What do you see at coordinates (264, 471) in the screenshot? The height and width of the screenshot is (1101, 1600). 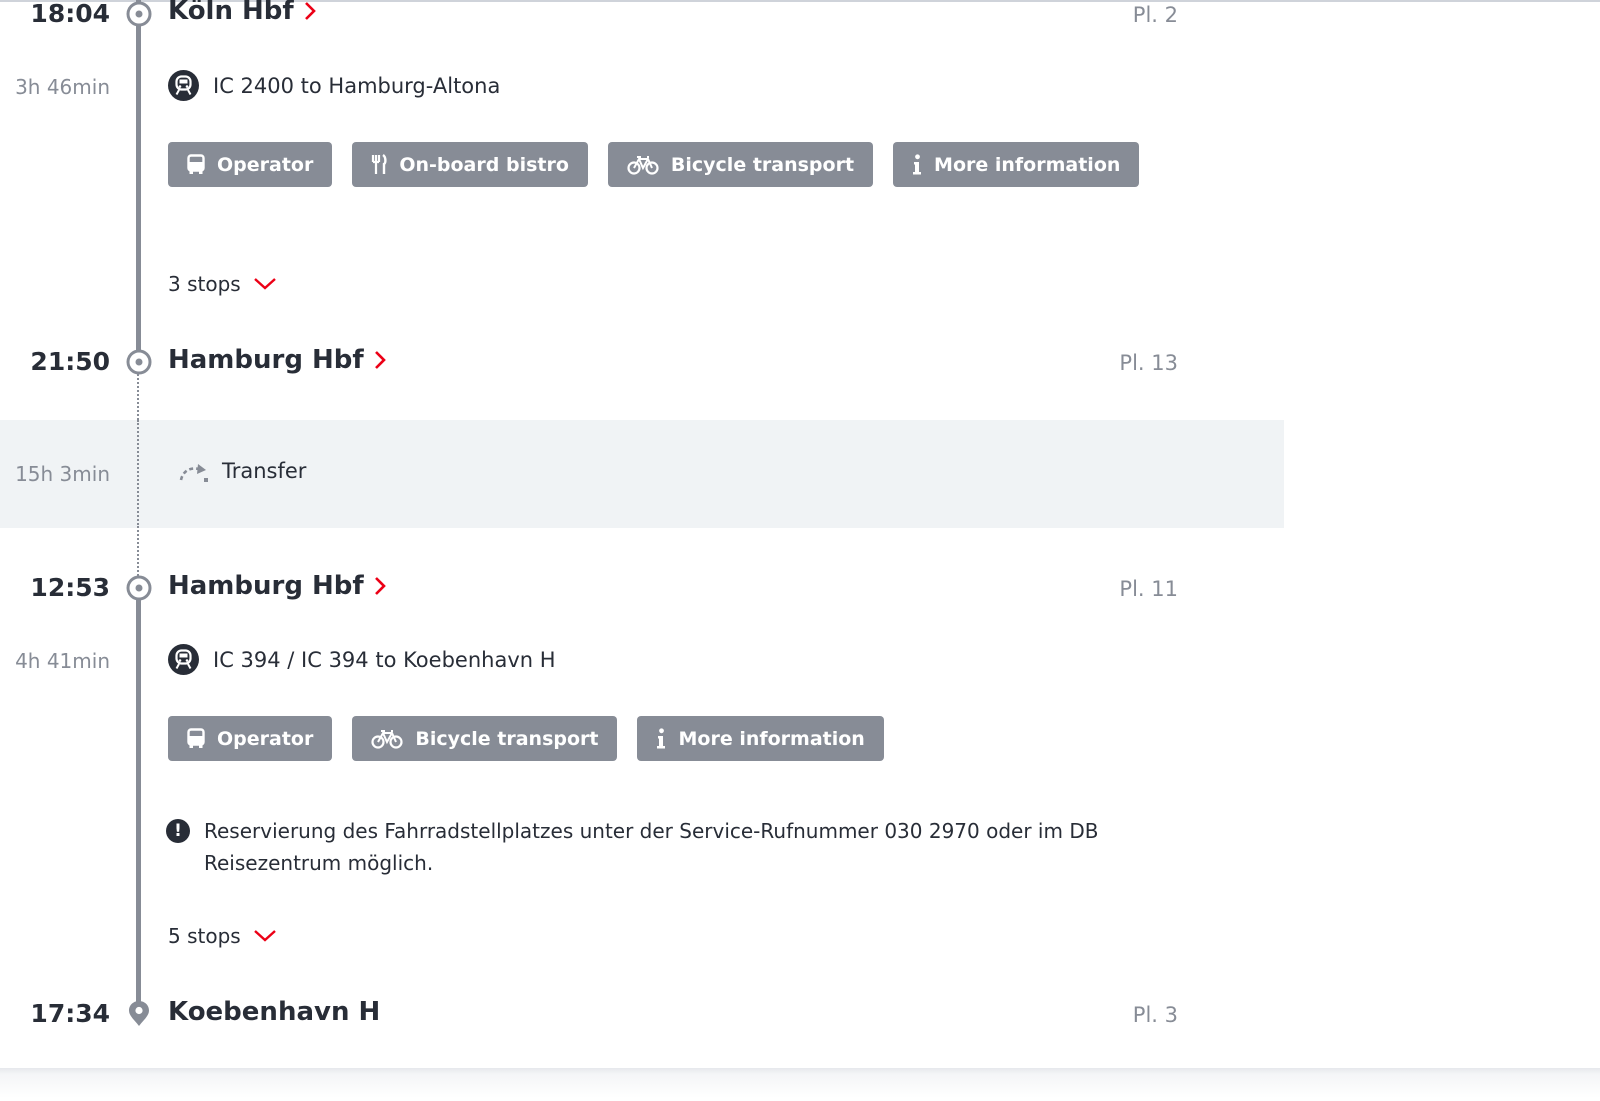 I see `transfer-label: Transfer` at bounding box center [264, 471].